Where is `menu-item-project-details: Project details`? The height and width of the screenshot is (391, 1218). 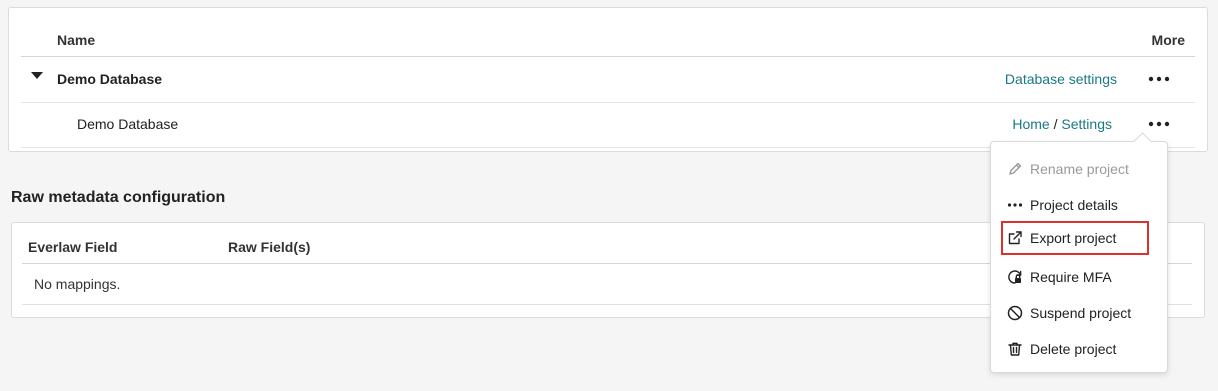 menu-item-project-details: Project details is located at coordinates (1075, 205).